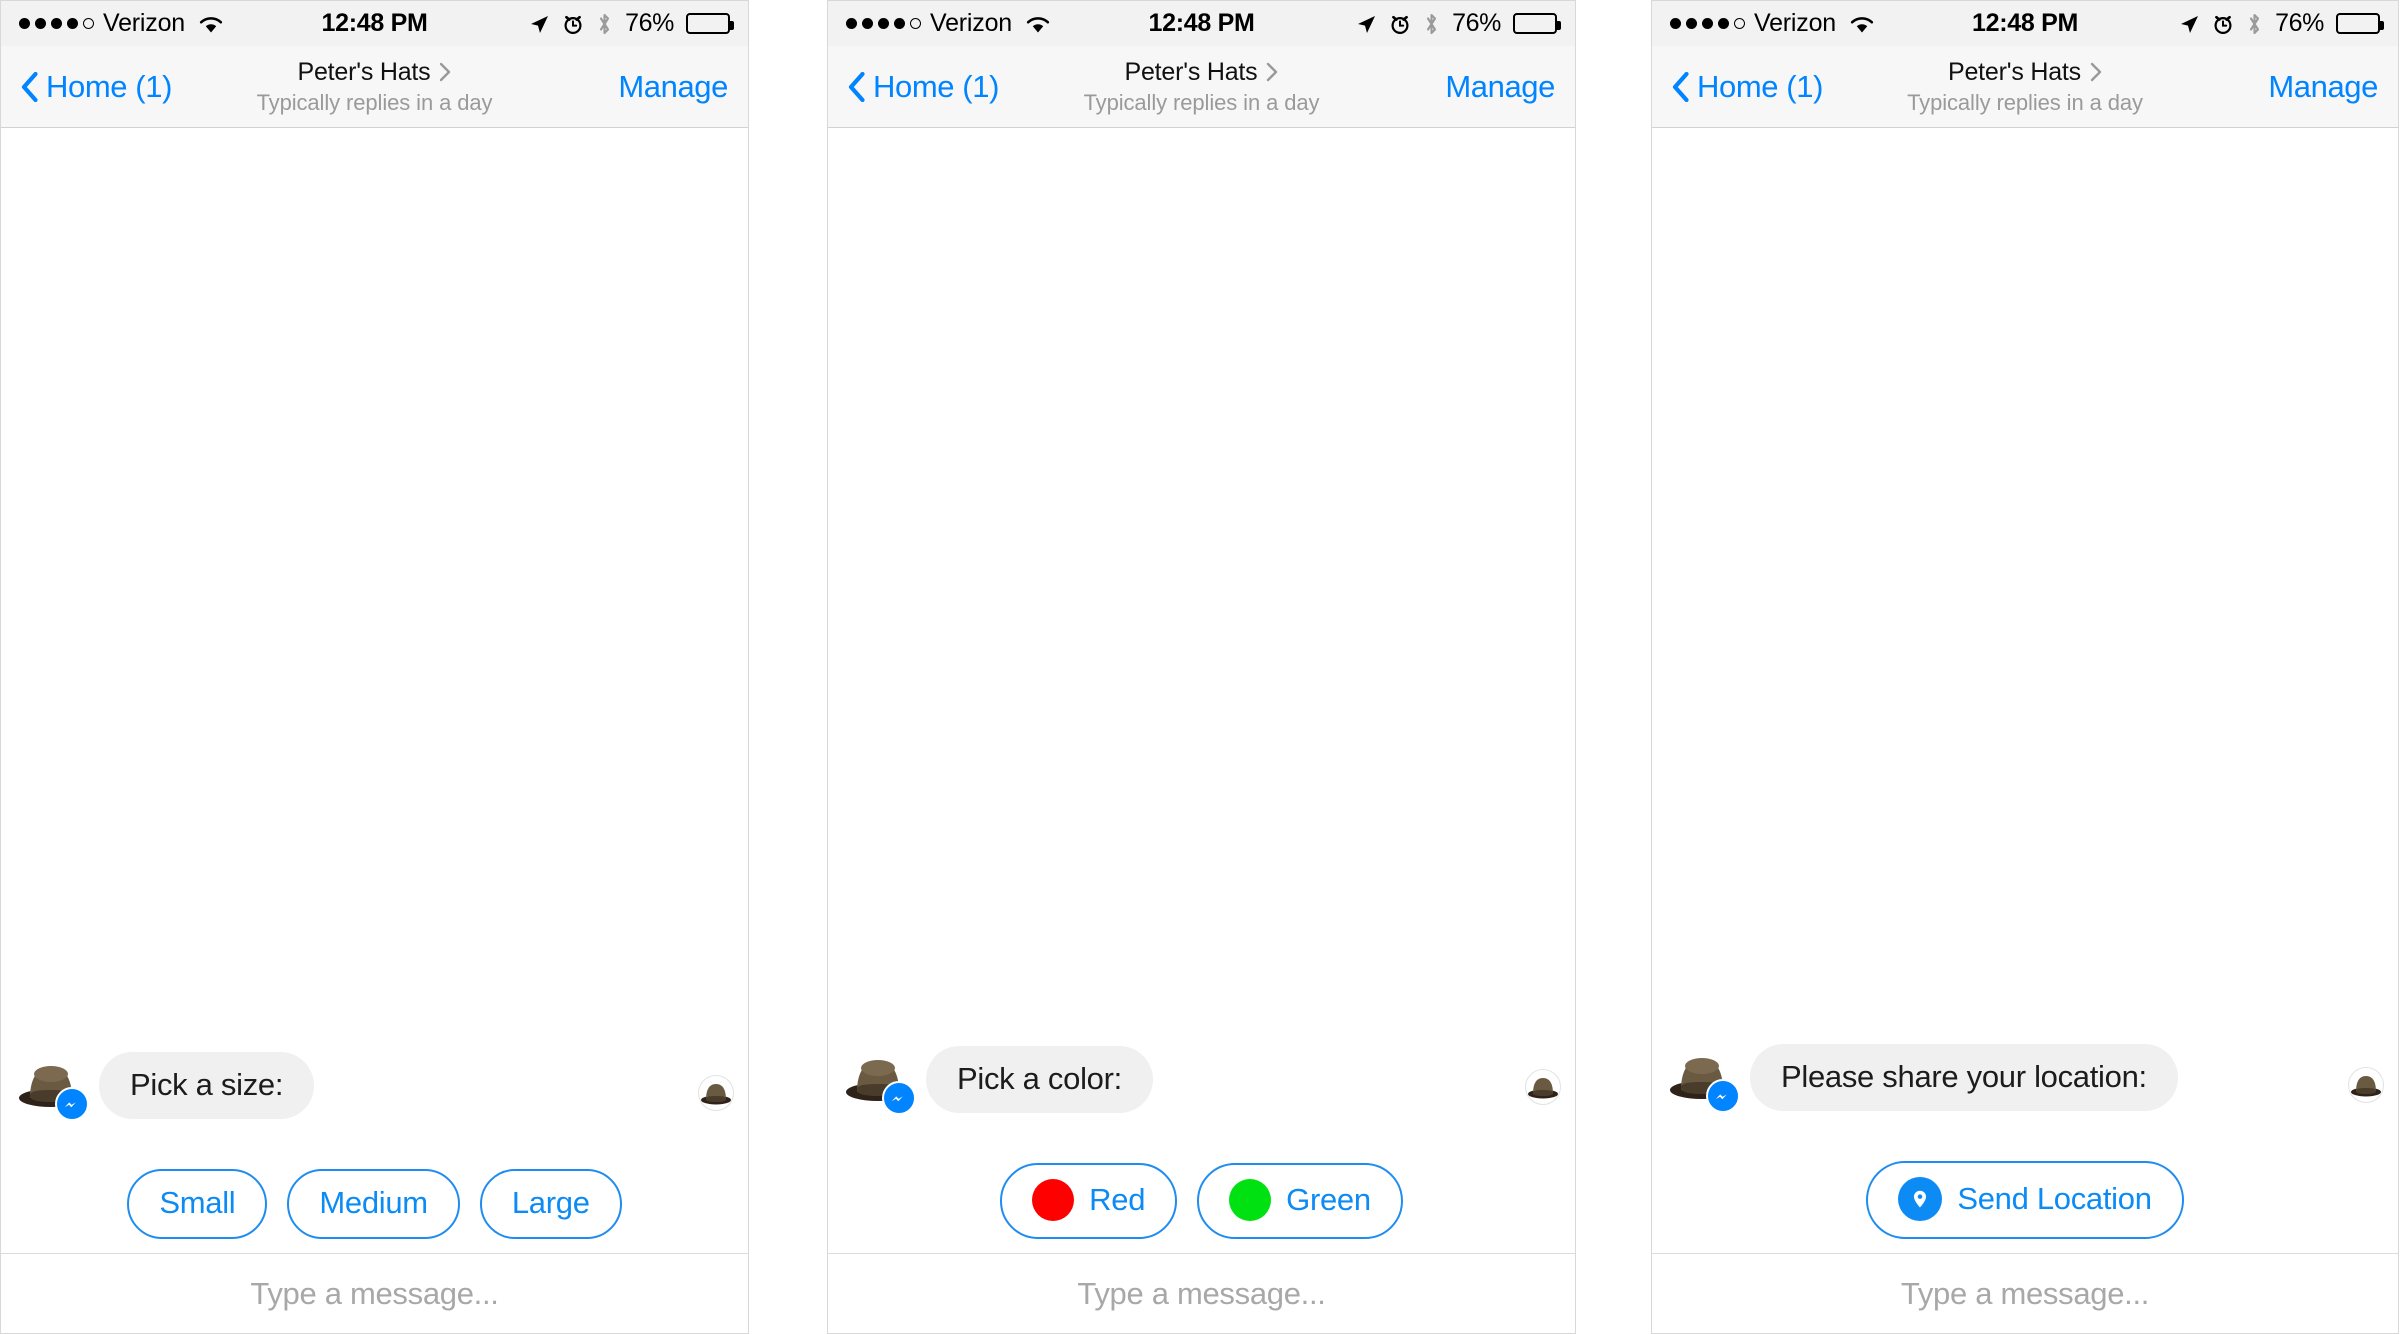 This screenshot has height=1334, width=2400. I want to click on color-swatch-red, so click(1053, 1200).